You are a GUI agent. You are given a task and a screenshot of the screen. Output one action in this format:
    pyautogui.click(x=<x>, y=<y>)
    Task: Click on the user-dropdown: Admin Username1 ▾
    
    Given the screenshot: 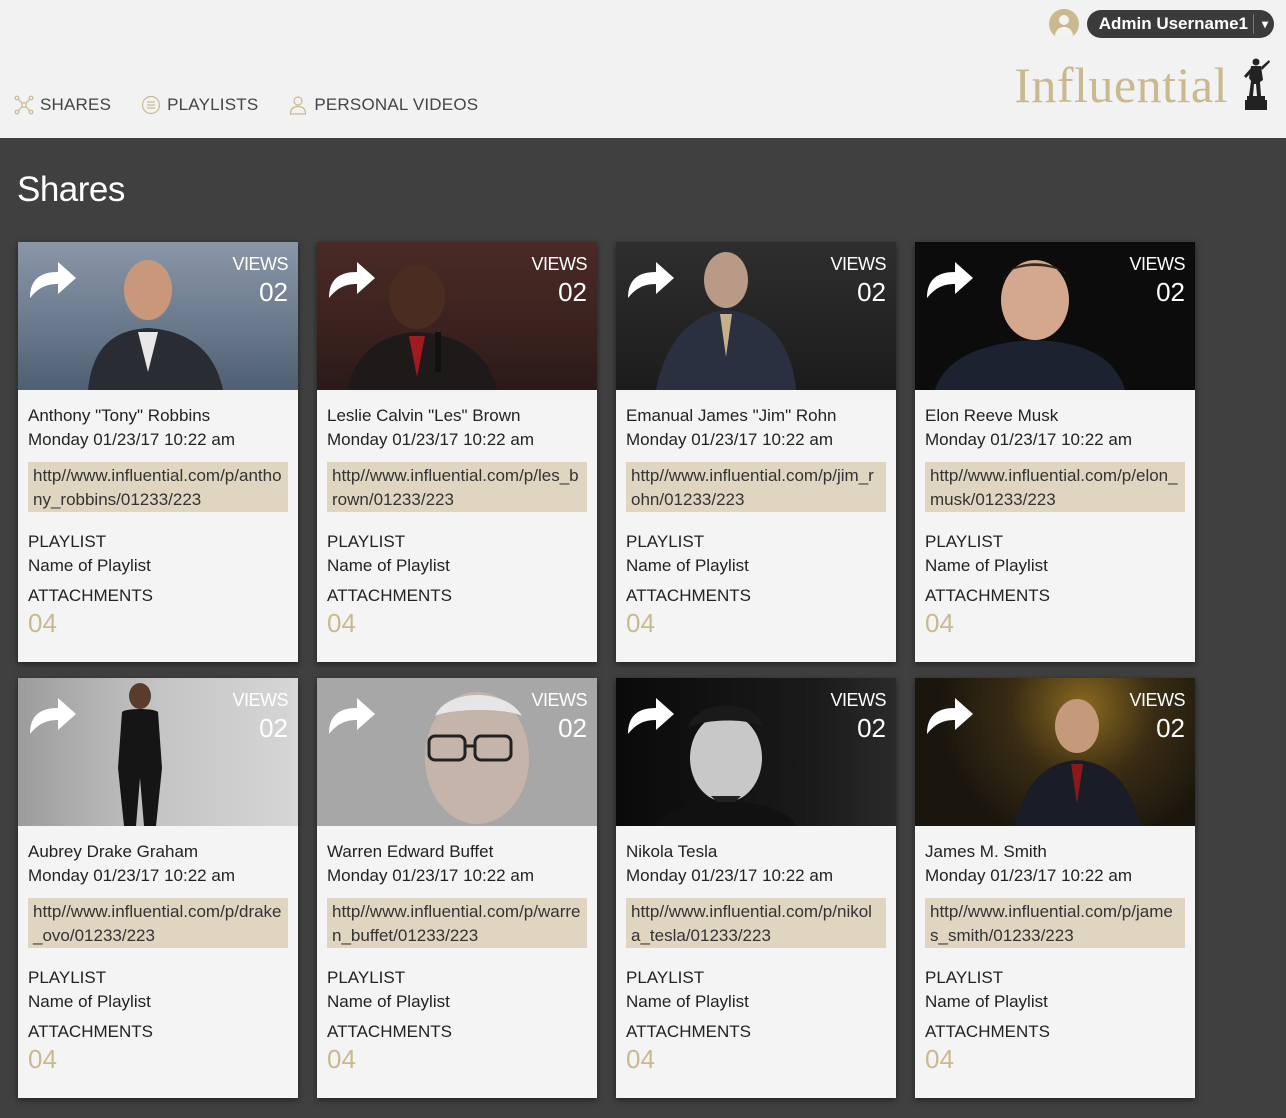 What is the action you would take?
    pyautogui.click(x=1180, y=24)
    